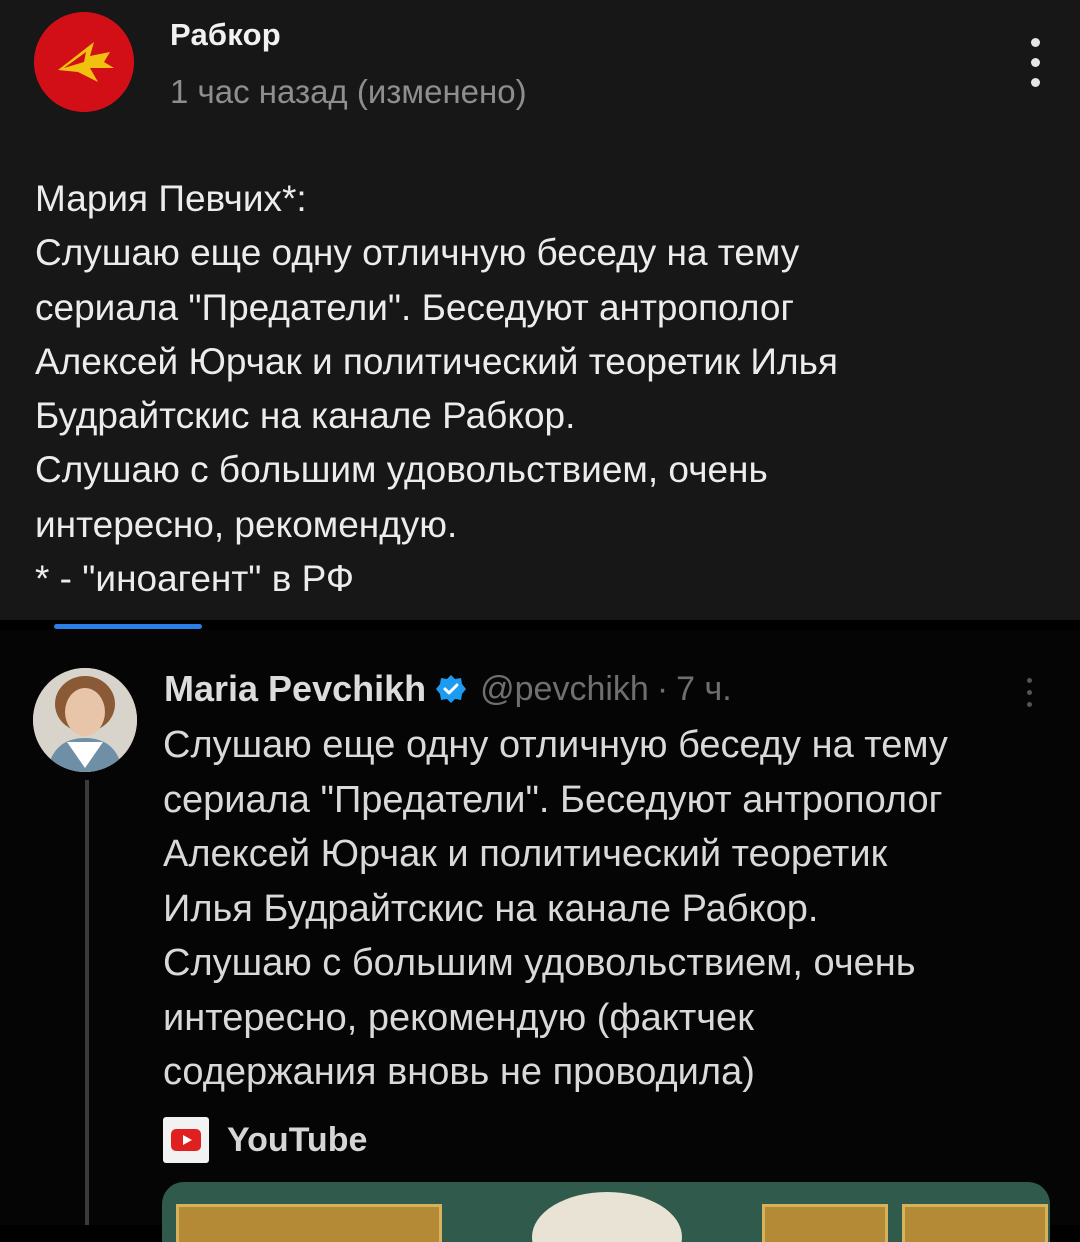 Image resolution: width=1080 pixels, height=1242 pixels. Describe the element at coordinates (297, 1139) in the screenshot. I see `youtube-label: YouTube` at that location.